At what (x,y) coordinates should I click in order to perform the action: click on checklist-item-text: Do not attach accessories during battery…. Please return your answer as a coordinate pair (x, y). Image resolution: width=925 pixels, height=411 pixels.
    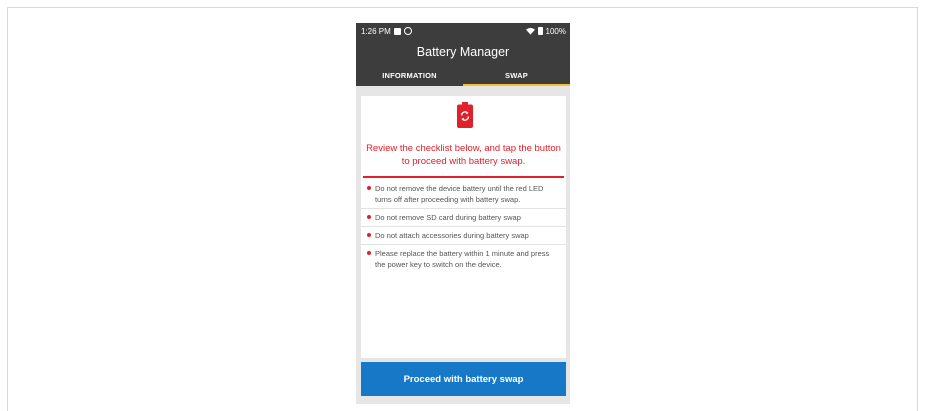
    Looking at the image, I should click on (452, 235).